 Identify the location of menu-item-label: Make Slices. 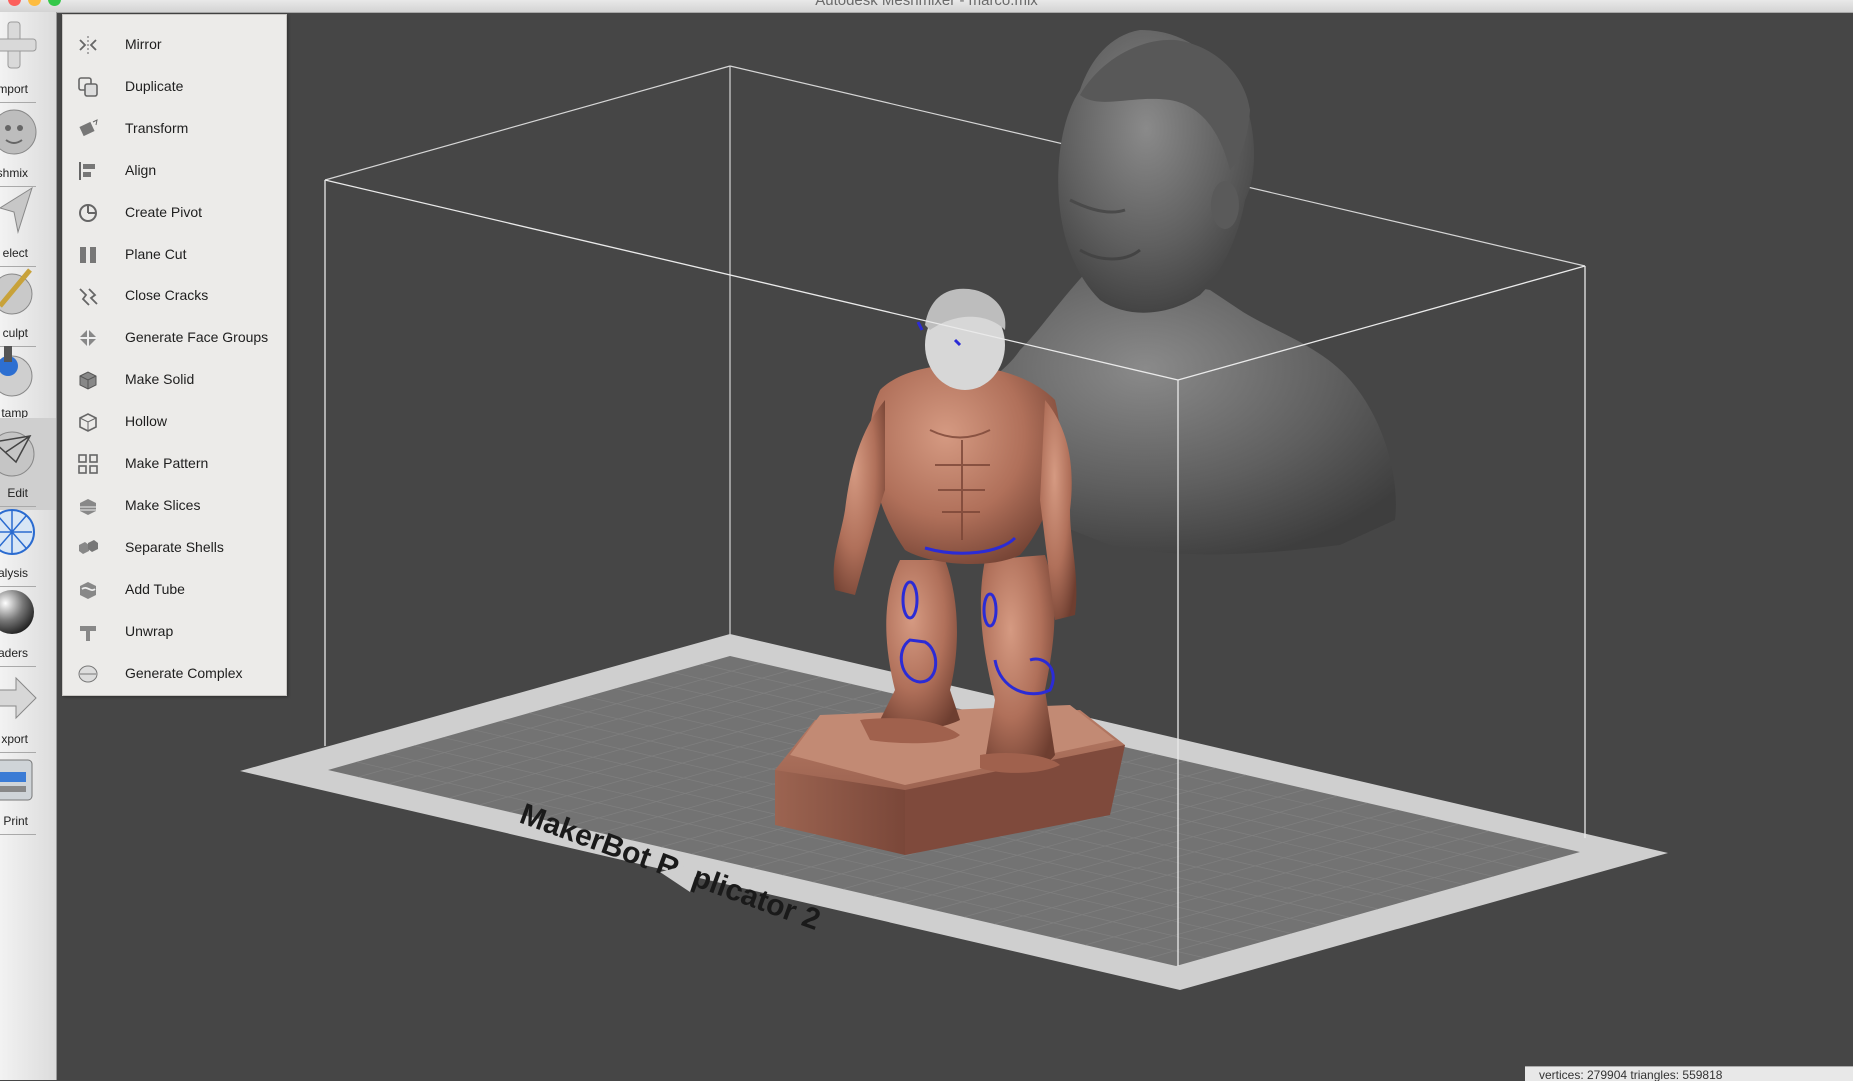
(163, 504).